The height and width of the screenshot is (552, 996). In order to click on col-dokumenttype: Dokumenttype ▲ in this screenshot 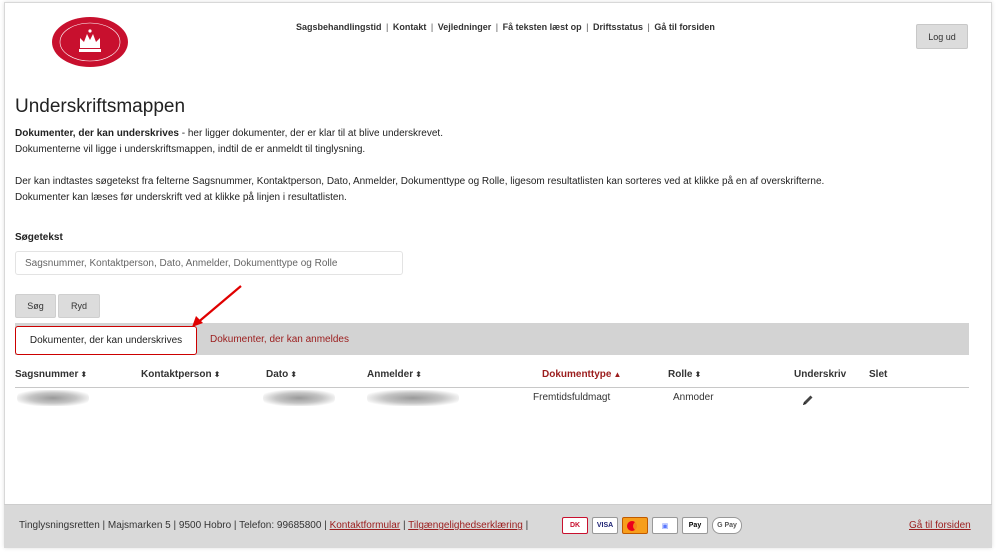, I will do `click(581, 374)`.